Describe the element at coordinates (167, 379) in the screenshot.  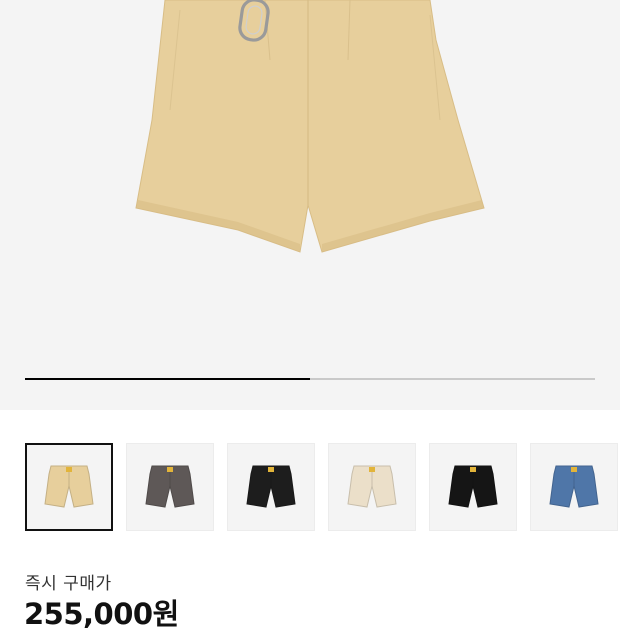
I see `carousel-progress-indicator` at that location.